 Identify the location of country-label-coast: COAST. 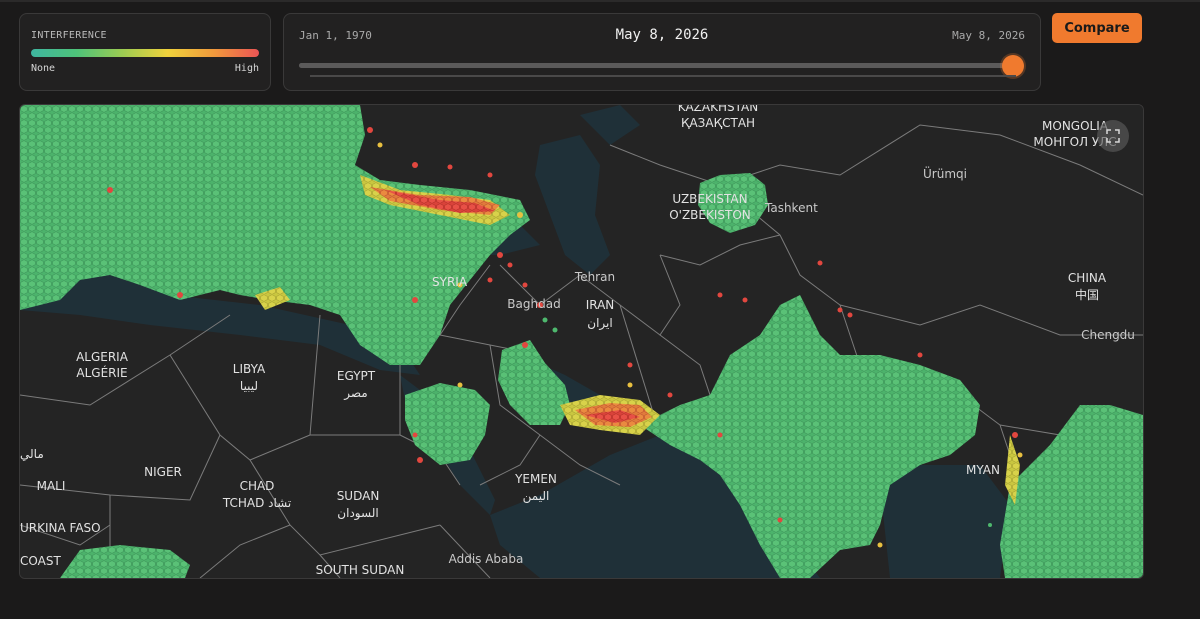
(40, 561).